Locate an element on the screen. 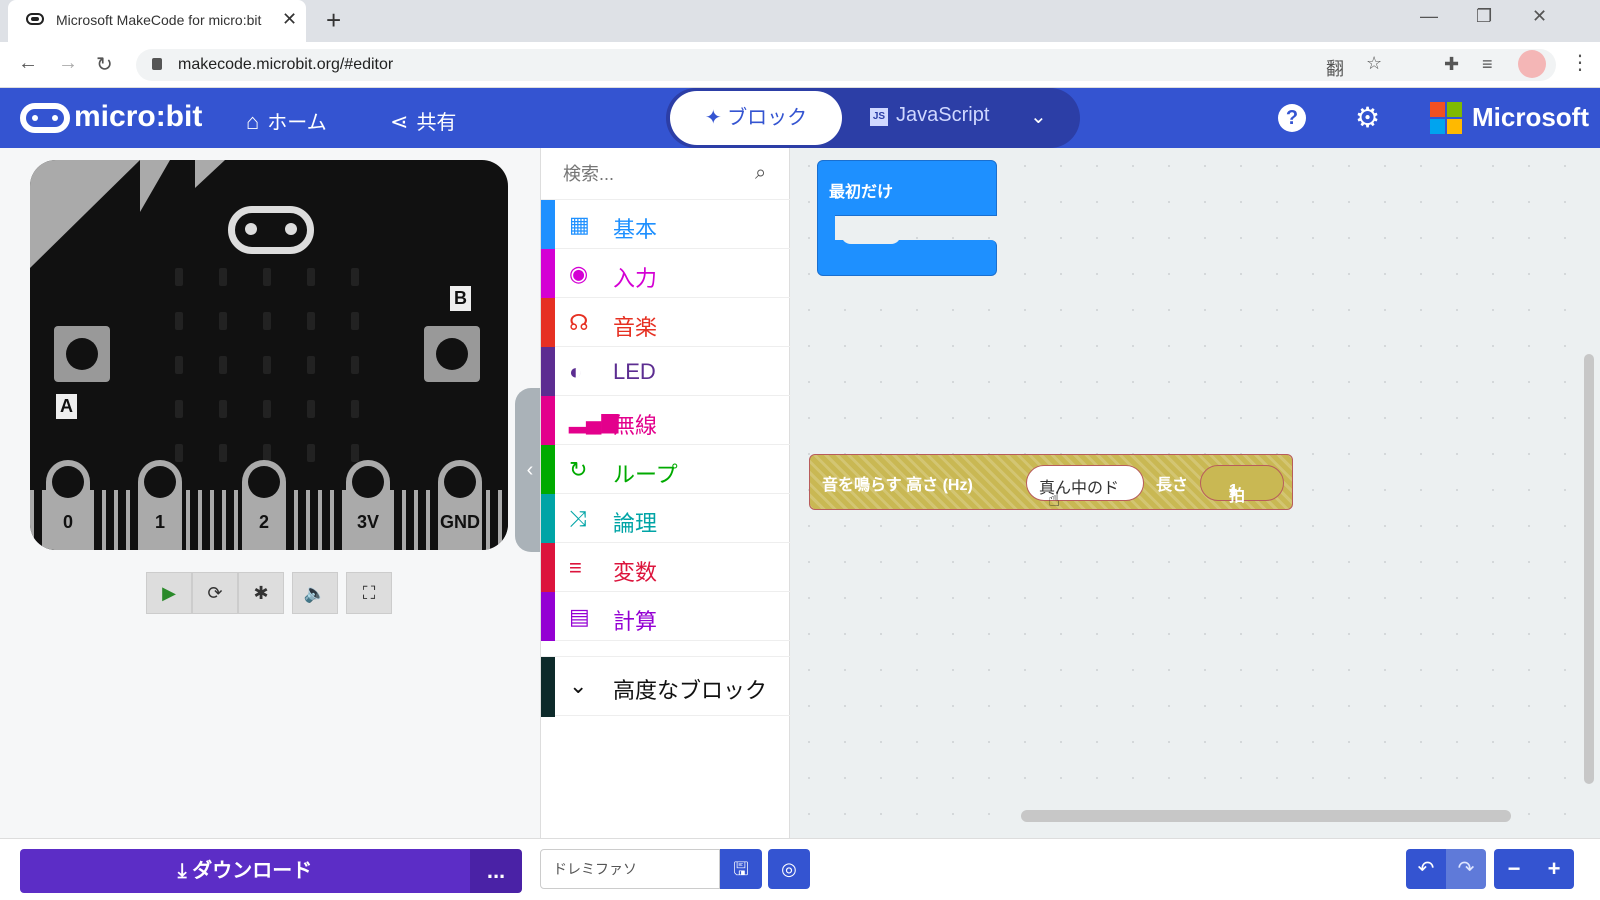 This screenshot has height=900, width=1600. microbit-logo-icon is located at coordinates (45, 118).